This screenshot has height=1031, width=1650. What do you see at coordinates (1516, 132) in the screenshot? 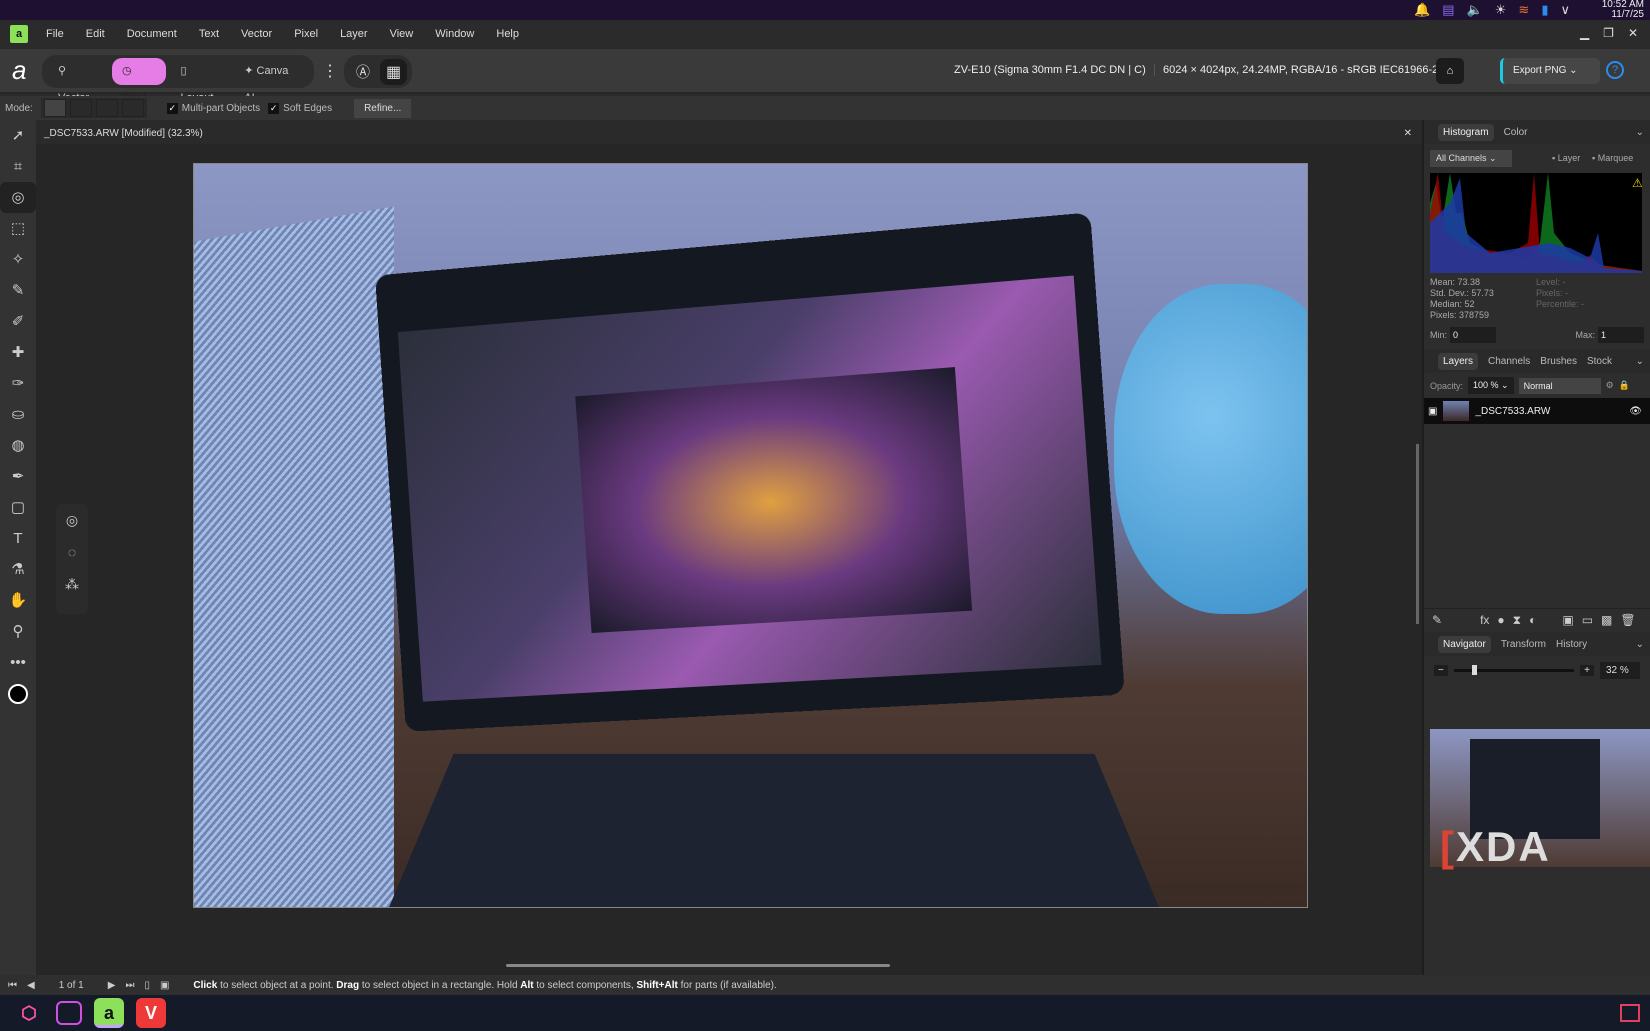
I see `tab-color: Color` at bounding box center [1516, 132].